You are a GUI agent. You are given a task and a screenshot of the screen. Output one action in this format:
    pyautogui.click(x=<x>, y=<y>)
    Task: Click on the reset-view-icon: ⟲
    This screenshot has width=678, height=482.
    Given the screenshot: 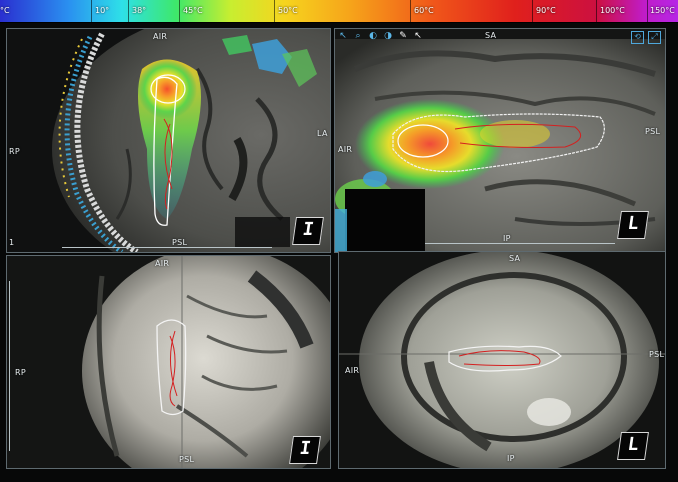 What is the action you would take?
    pyautogui.click(x=637, y=37)
    